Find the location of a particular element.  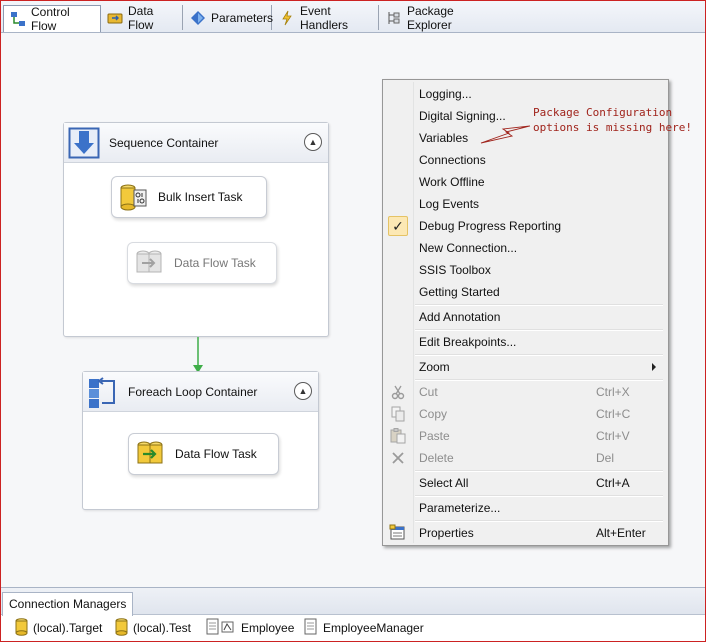

foreach-container-header: Foreach Loop Container ▲ is located at coordinates (200, 392).